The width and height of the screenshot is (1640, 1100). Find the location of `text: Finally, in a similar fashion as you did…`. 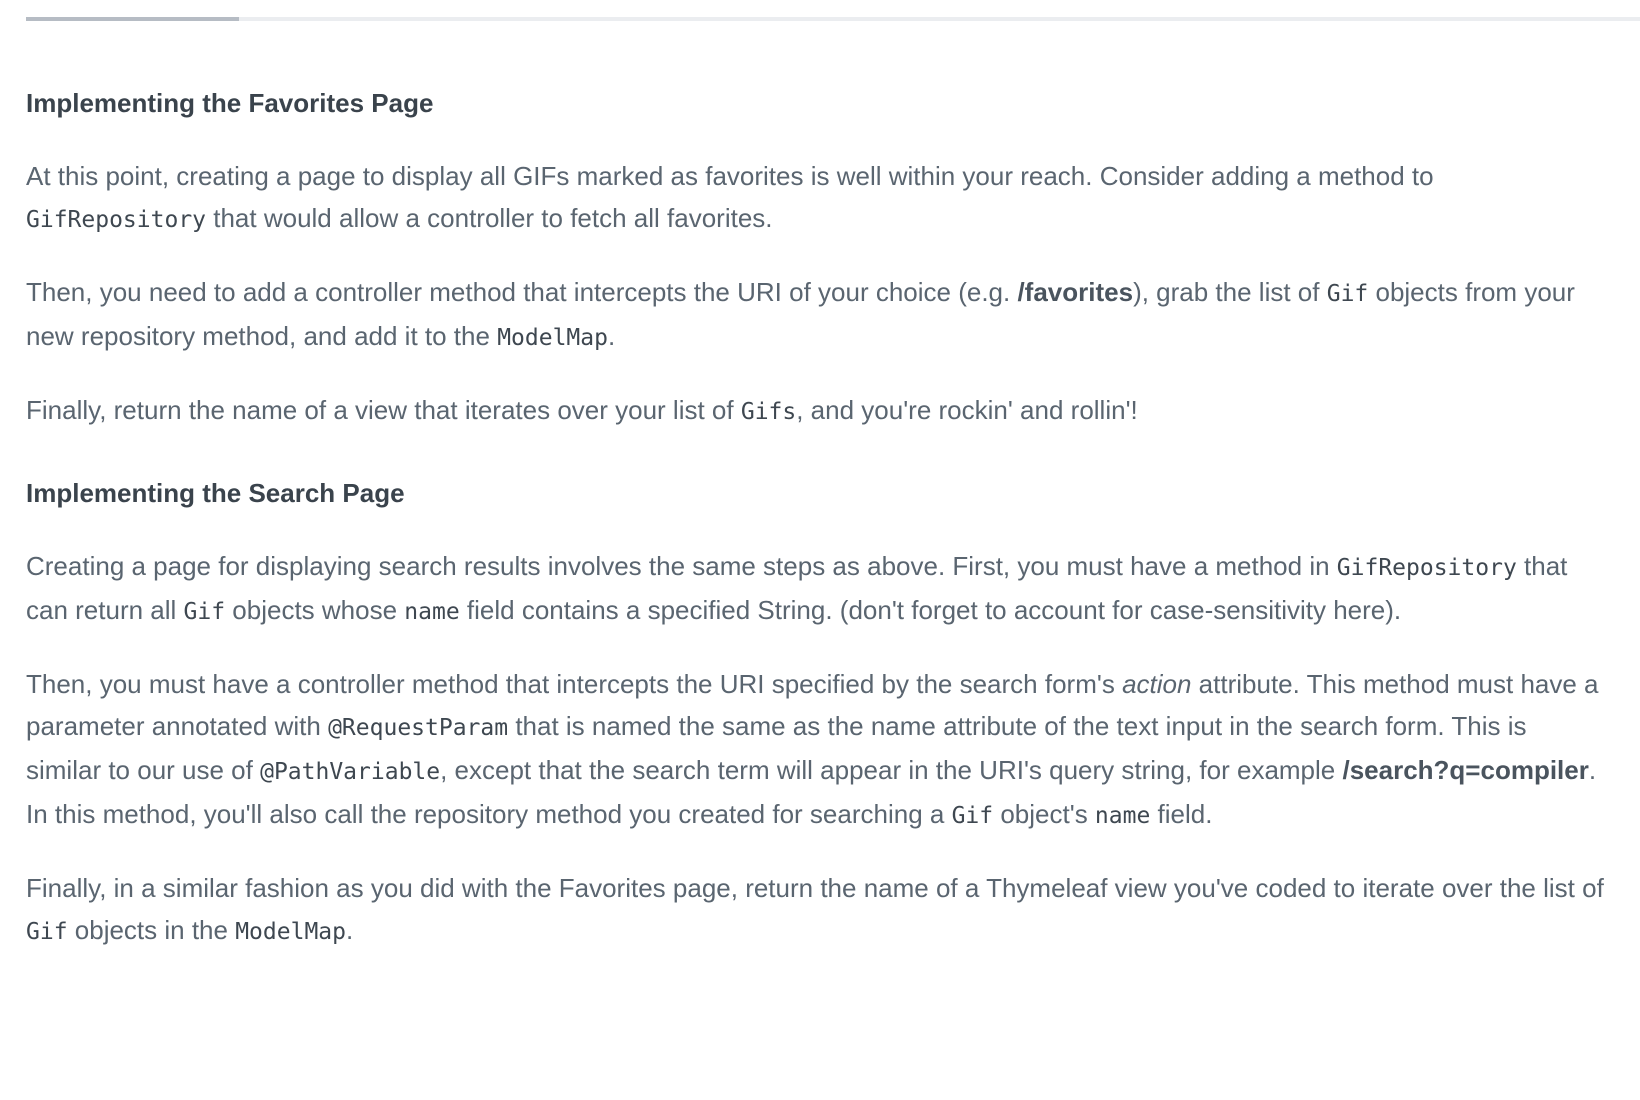

text: Finally, in a similar fashion as you did… is located at coordinates (815, 888).